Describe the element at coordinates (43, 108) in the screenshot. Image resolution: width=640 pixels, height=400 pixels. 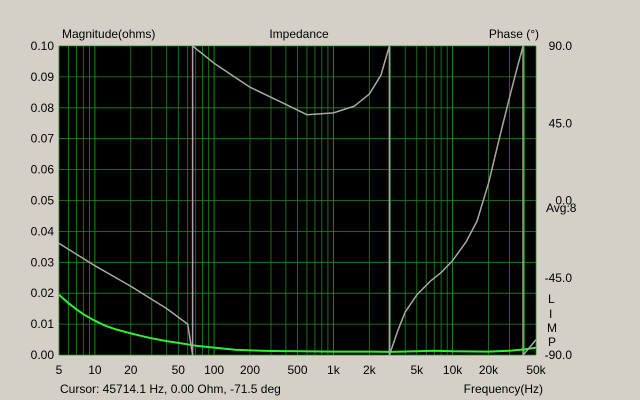
I see `y-tick-label: 0.08` at that location.